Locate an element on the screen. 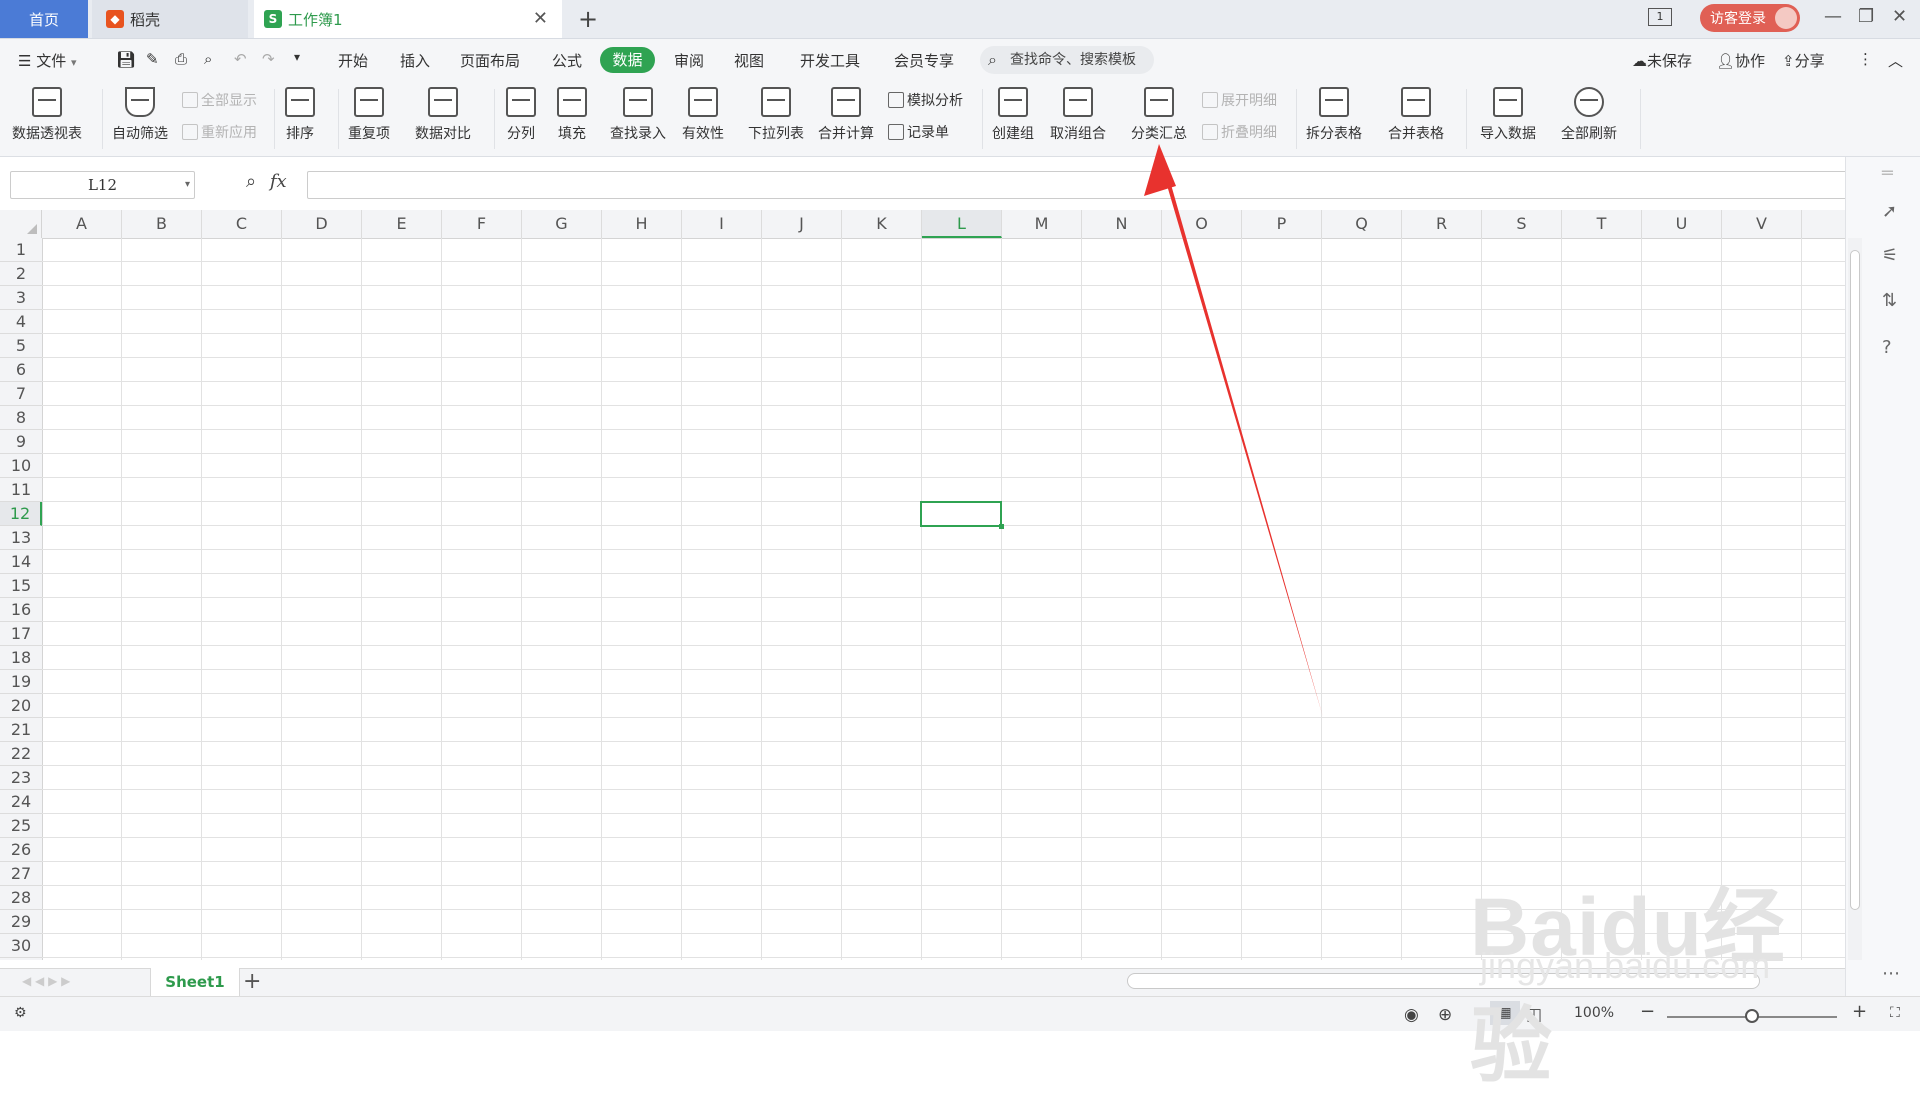 This screenshot has height=1098, width=1920. save-icon: 💾︎ is located at coordinates (126, 59).